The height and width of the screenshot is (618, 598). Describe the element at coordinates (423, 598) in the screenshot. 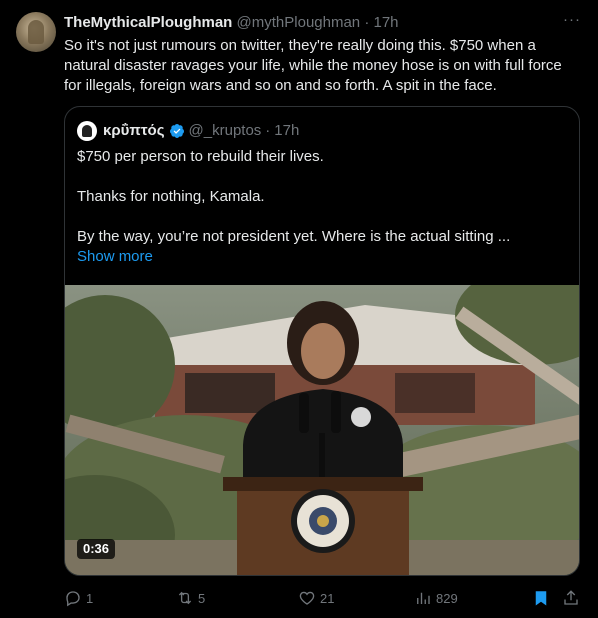

I see `analytics-icon` at that location.